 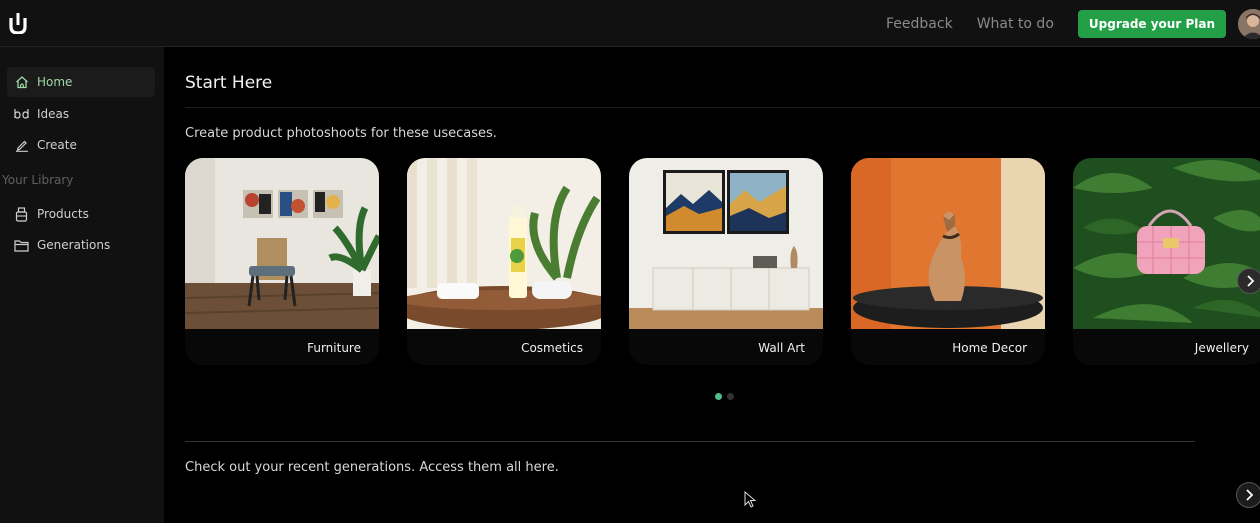 I want to click on jewellery-image, so click(x=1166, y=243).